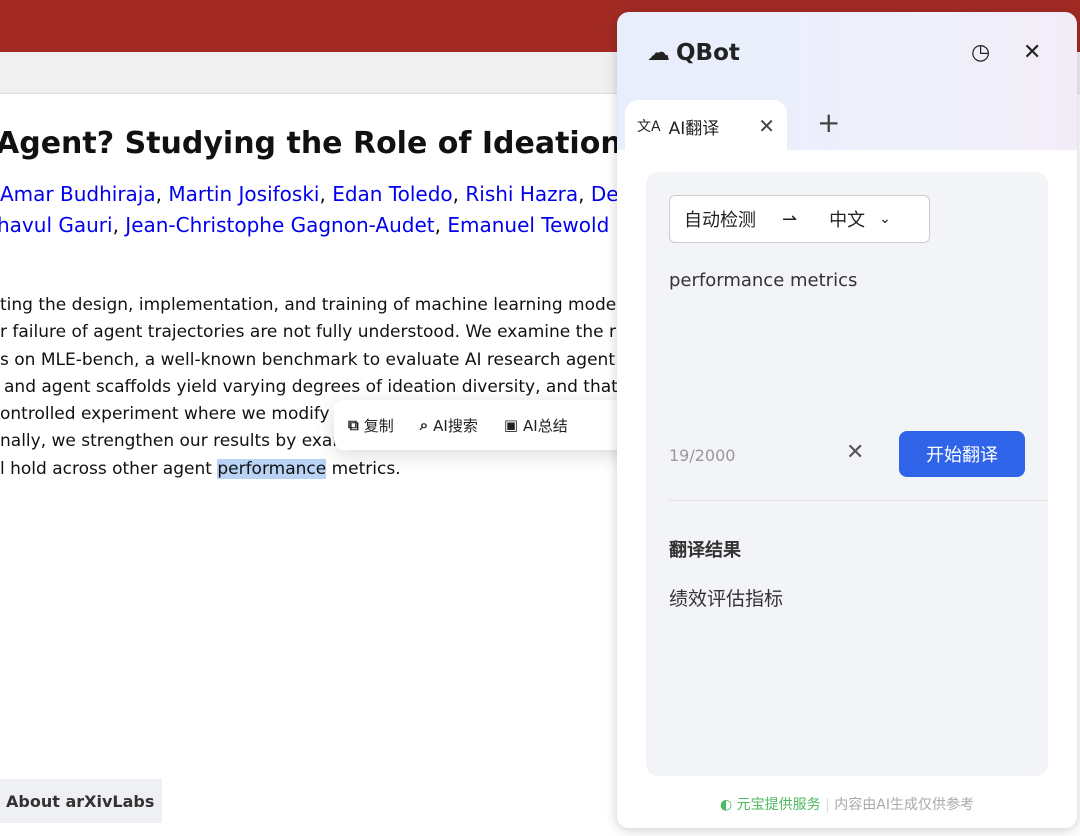 Image resolution: width=1080 pixels, height=836 pixels. I want to click on label: AI总结, so click(545, 425).